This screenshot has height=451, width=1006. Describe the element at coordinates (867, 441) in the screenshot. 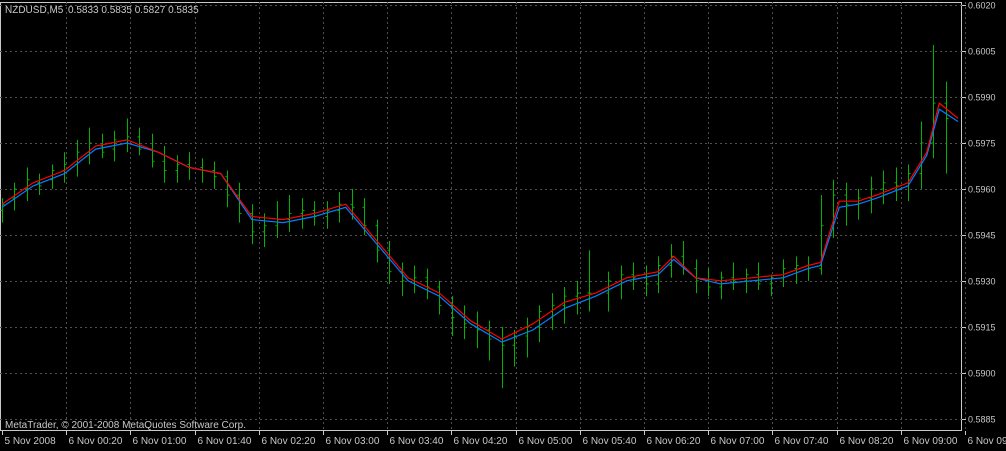

I see `x-tick-label: 6 Nov 08:20` at that location.